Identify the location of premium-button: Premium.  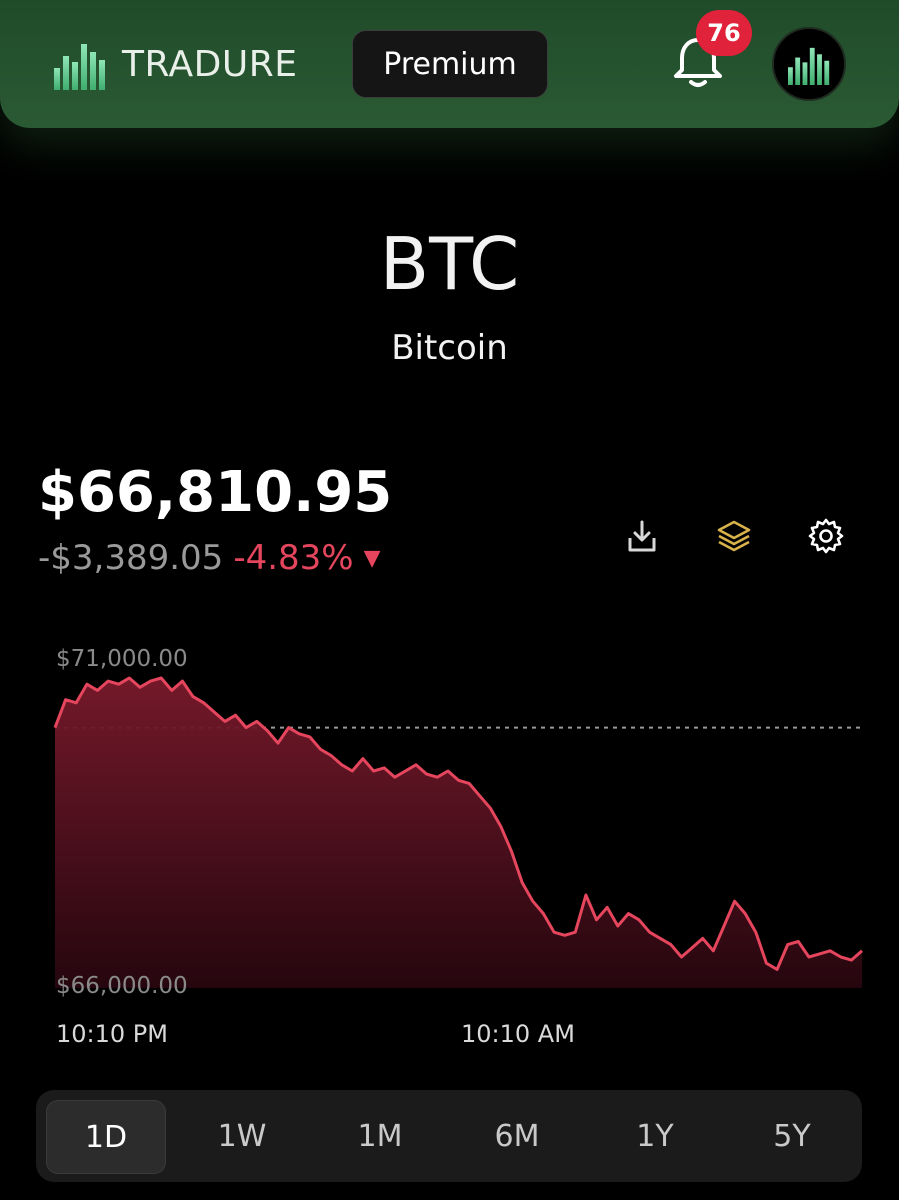
(450, 64).